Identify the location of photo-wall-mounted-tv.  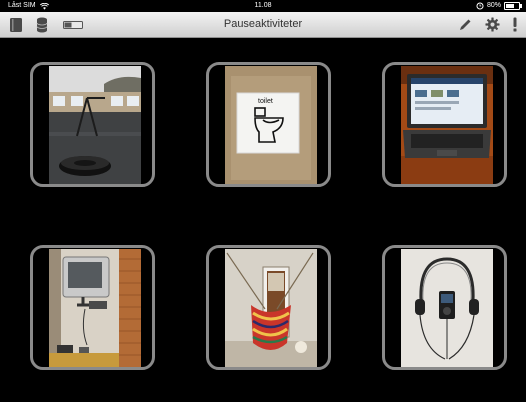
(95, 308).